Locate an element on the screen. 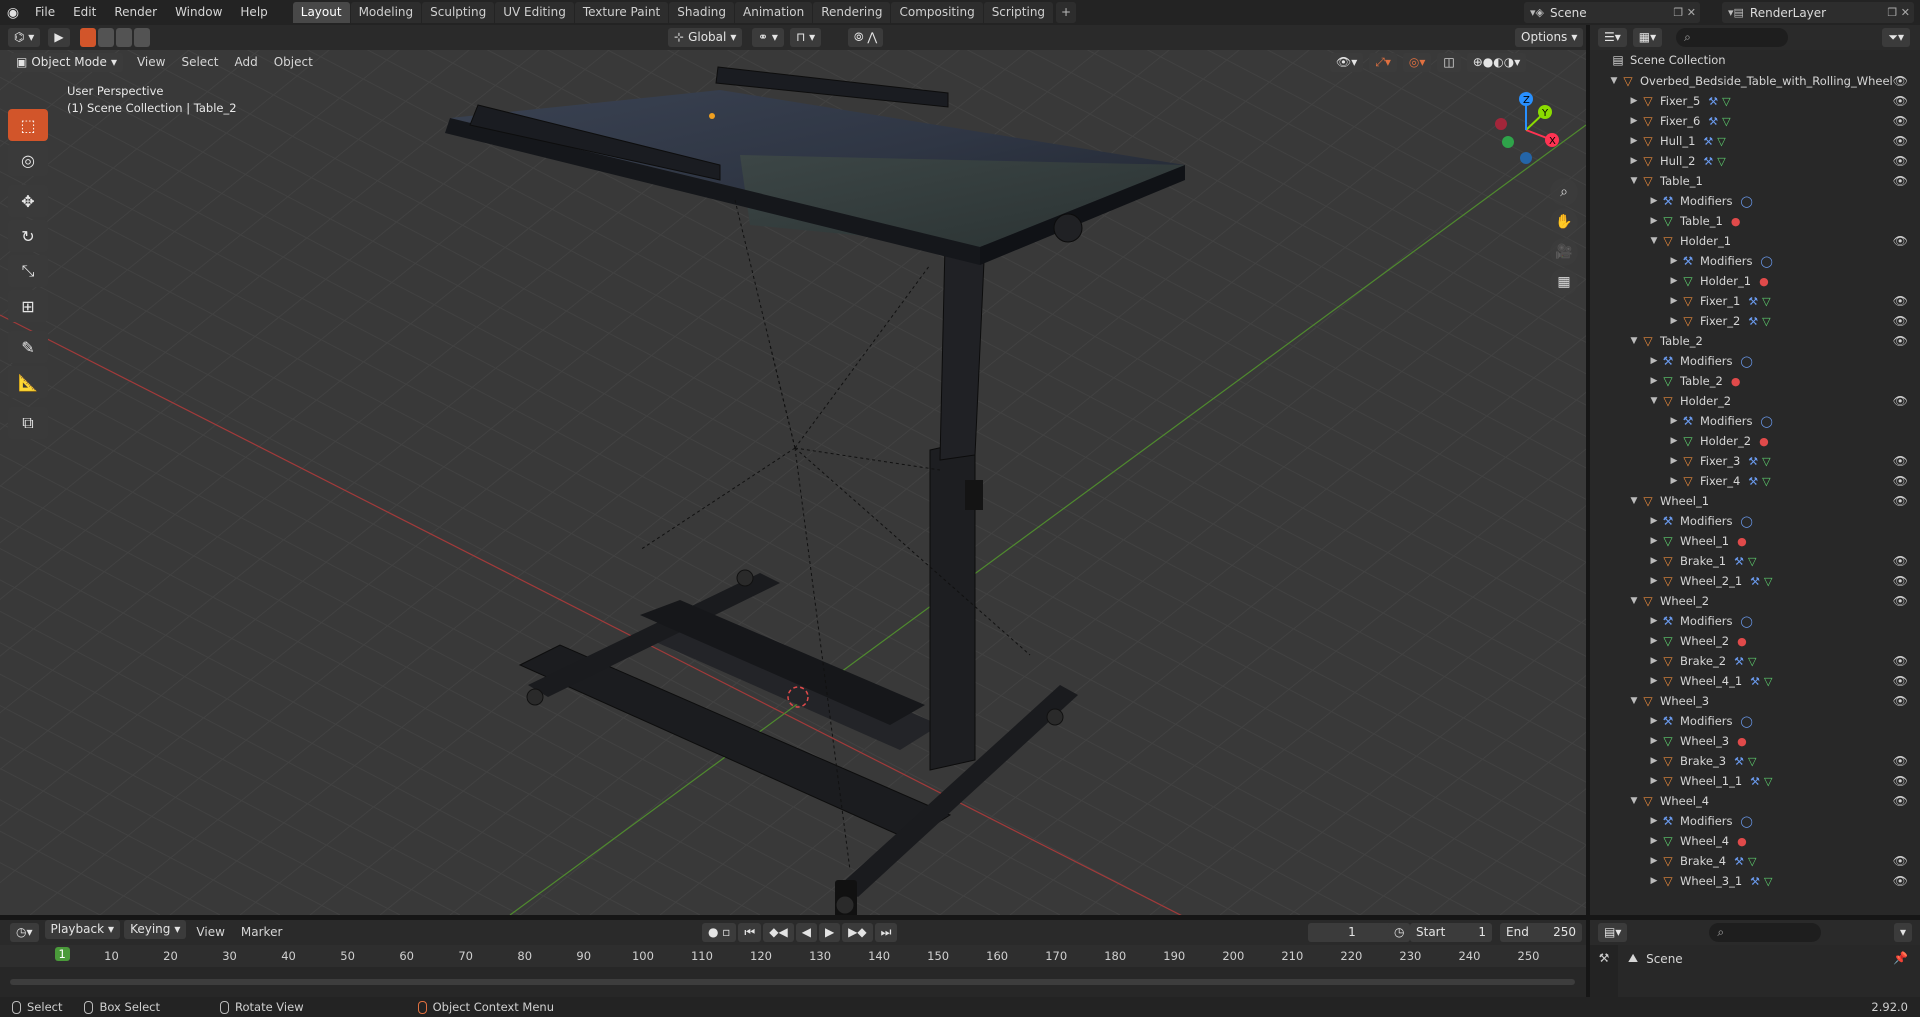 The image size is (1920, 1017). pivot-point-dropdown: ⚭ ▾ is located at coordinates (768, 37).